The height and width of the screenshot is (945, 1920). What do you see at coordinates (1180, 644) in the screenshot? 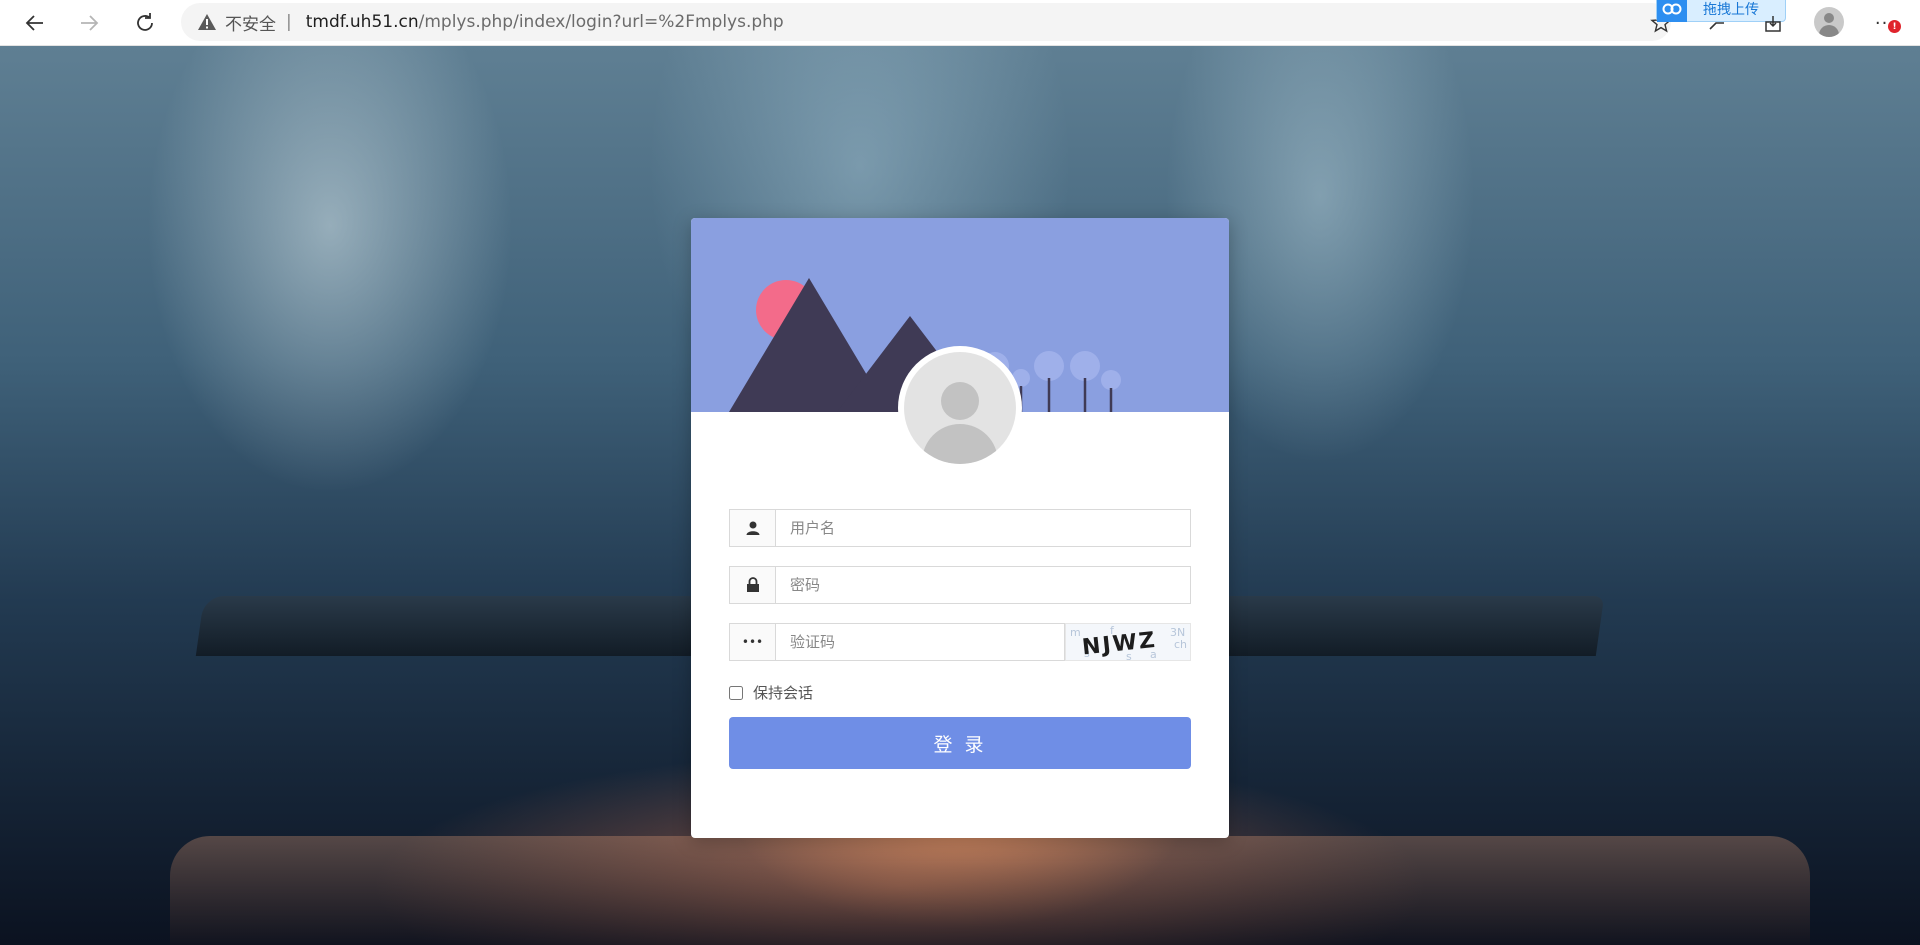
I see `svg-text: ch` at bounding box center [1180, 644].